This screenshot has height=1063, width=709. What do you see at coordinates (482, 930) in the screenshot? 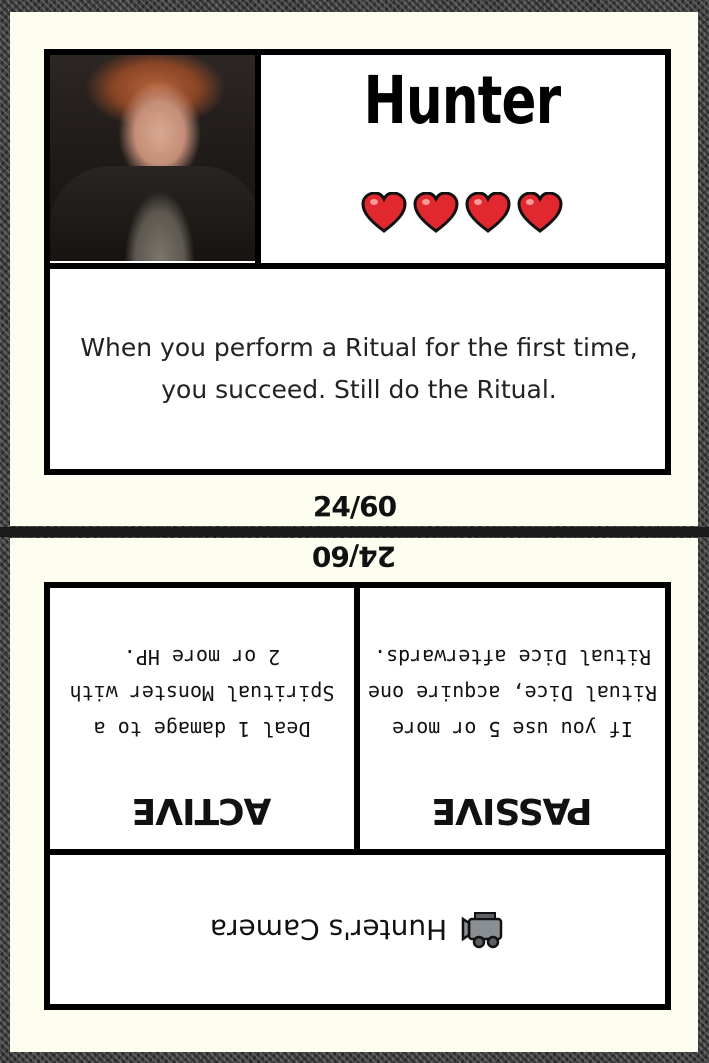
I see `camera-icon` at bounding box center [482, 930].